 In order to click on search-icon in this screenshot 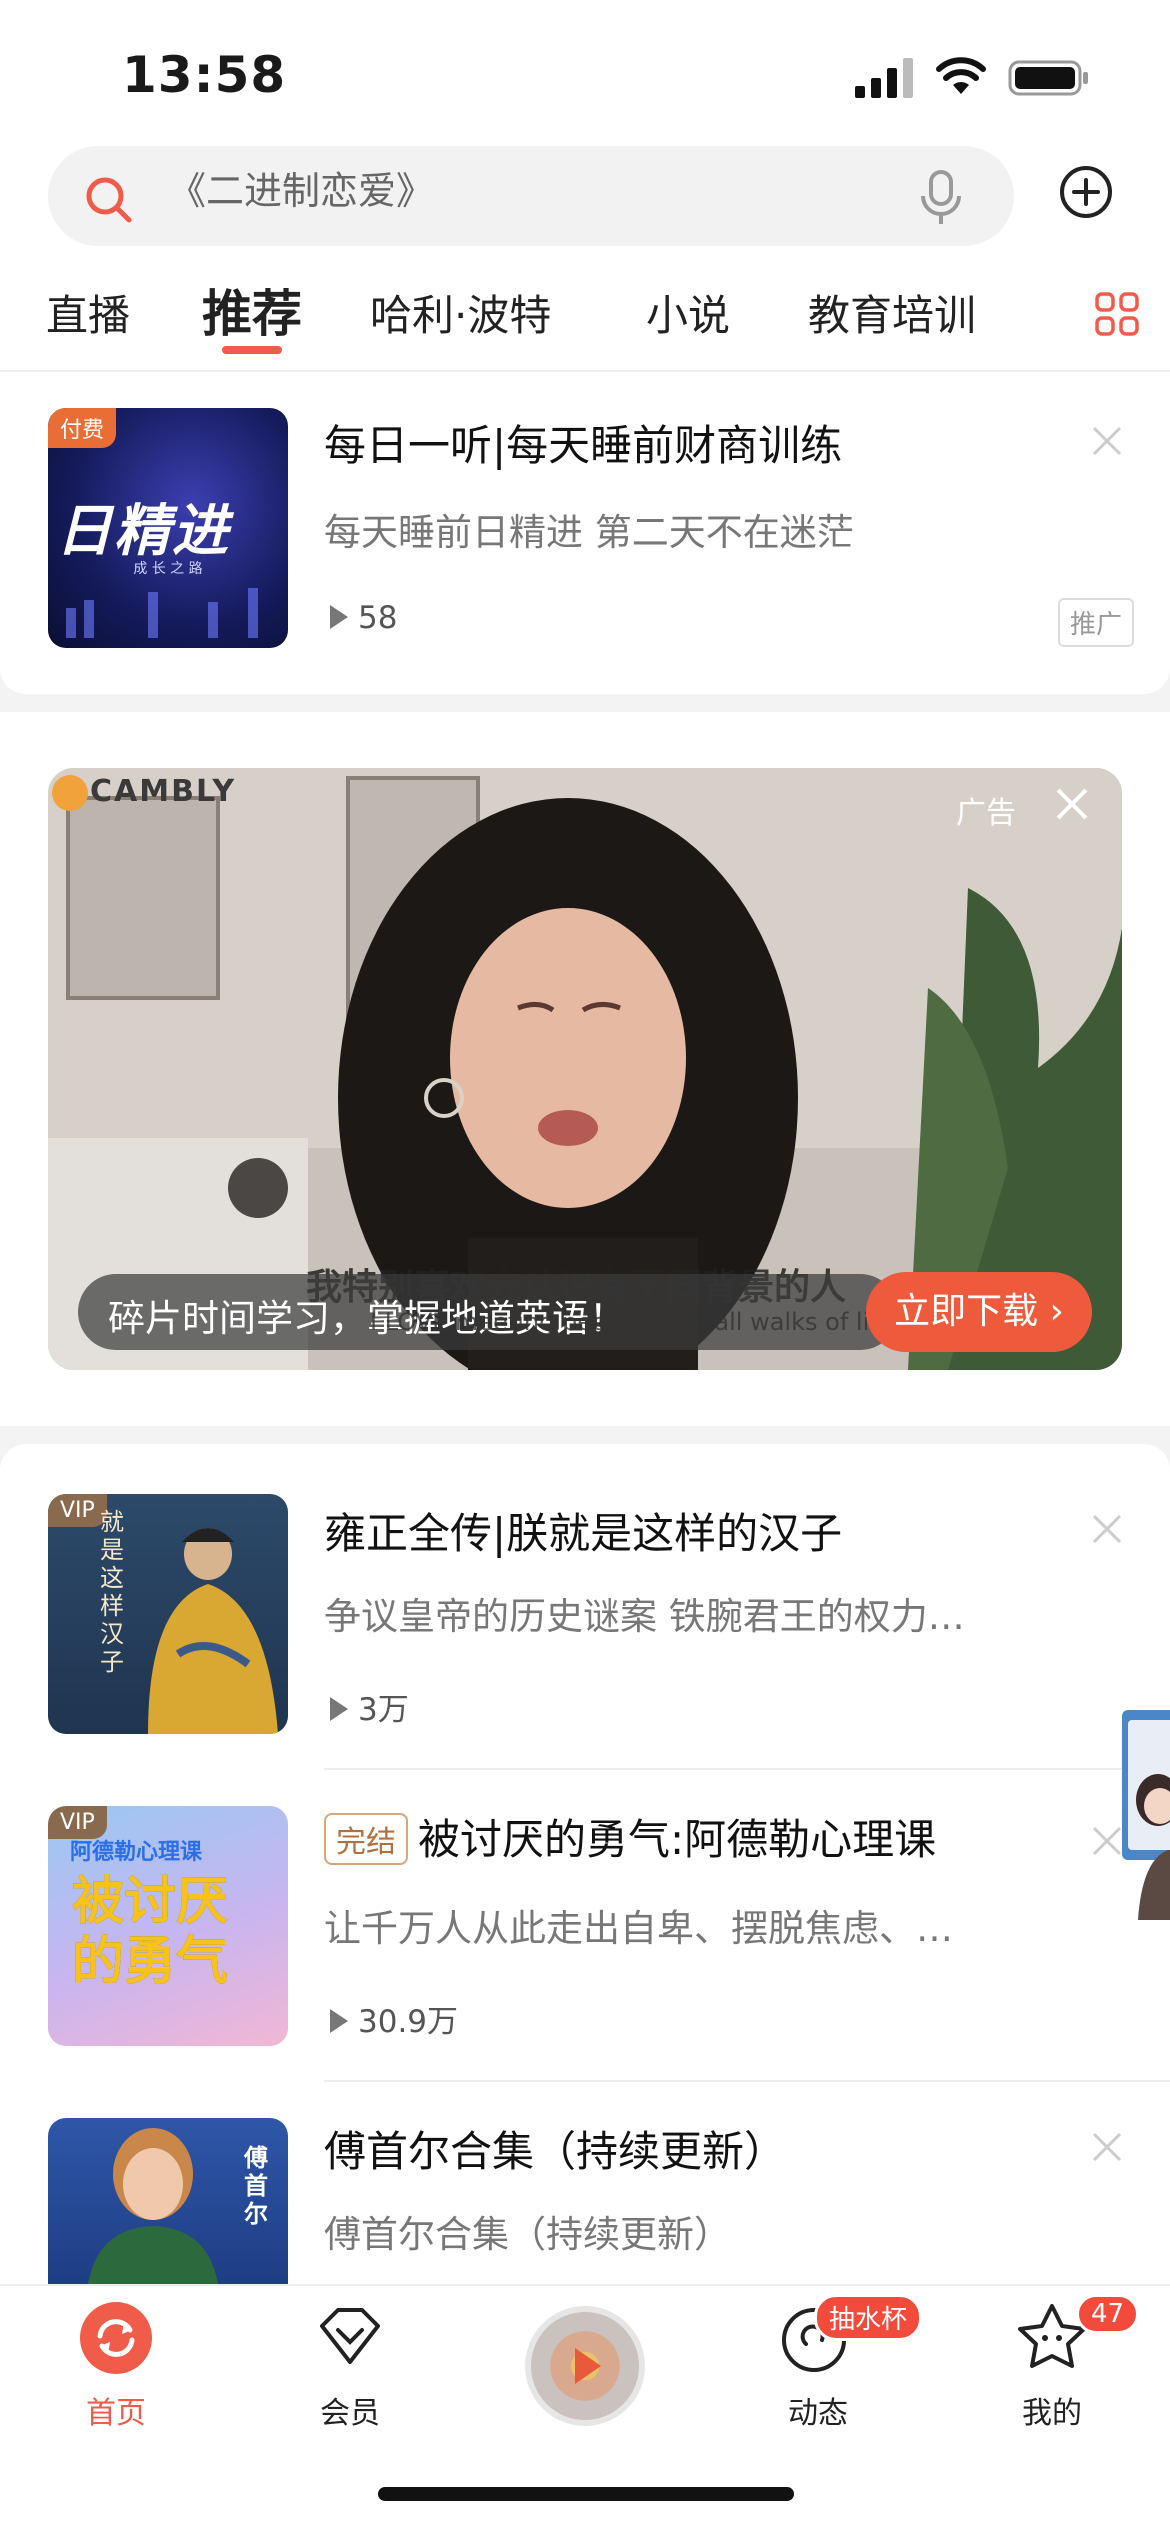, I will do `click(109, 200)`.